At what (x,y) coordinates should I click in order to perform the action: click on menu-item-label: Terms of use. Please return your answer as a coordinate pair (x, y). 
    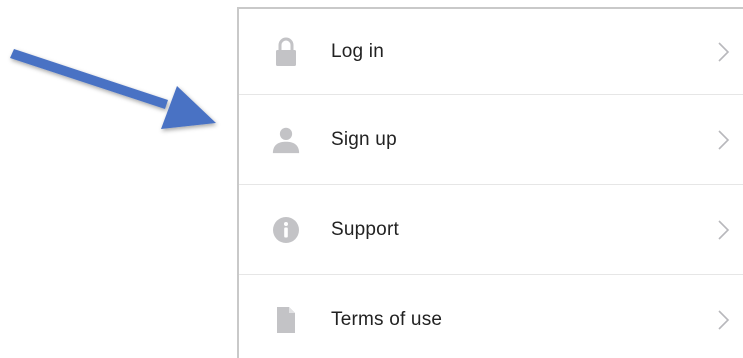
    Looking at the image, I should click on (387, 319).